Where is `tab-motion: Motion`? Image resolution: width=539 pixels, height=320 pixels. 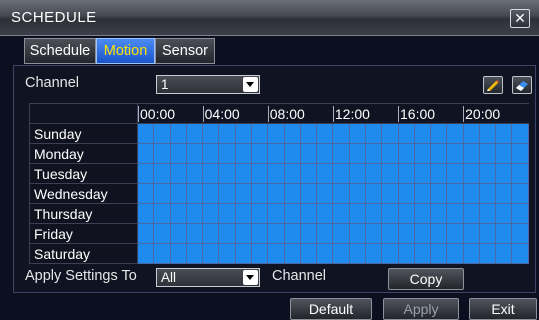
tab-motion: Motion is located at coordinates (125, 51).